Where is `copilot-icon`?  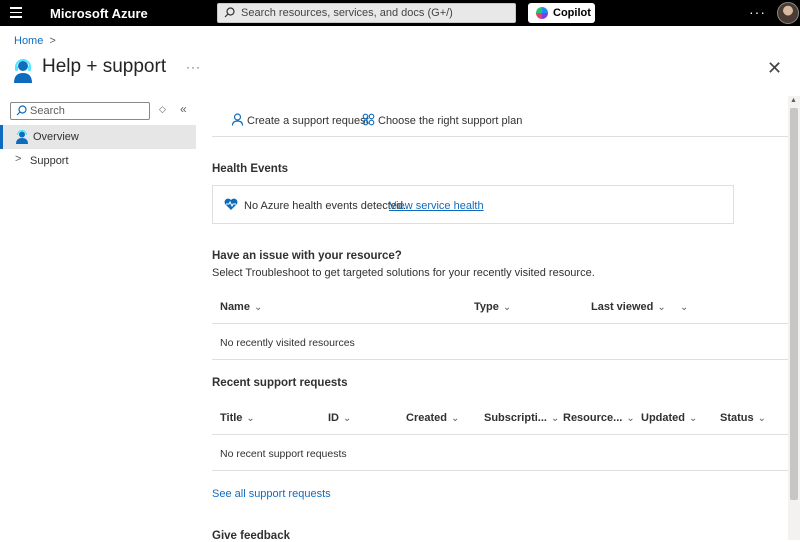 copilot-icon is located at coordinates (542, 13).